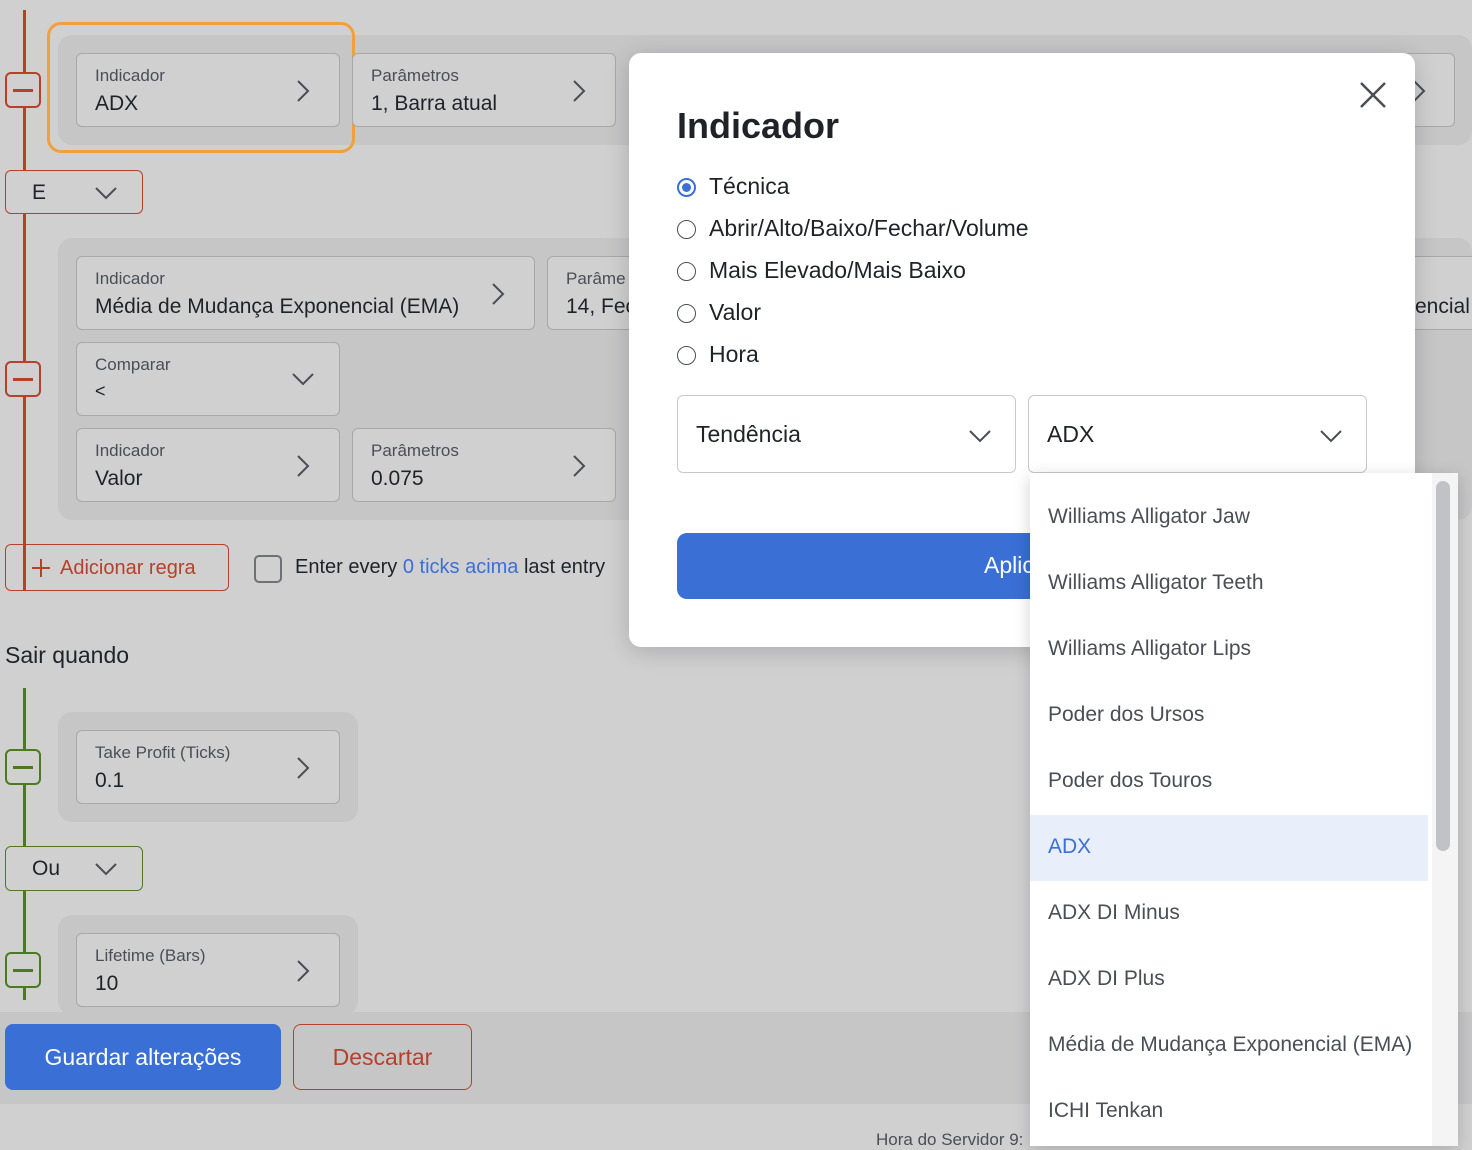 This screenshot has height=1150, width=1472. Describe the element at coordinates (1197, 434) in the screenshot. I see `indicator-select: ADX` at that location.